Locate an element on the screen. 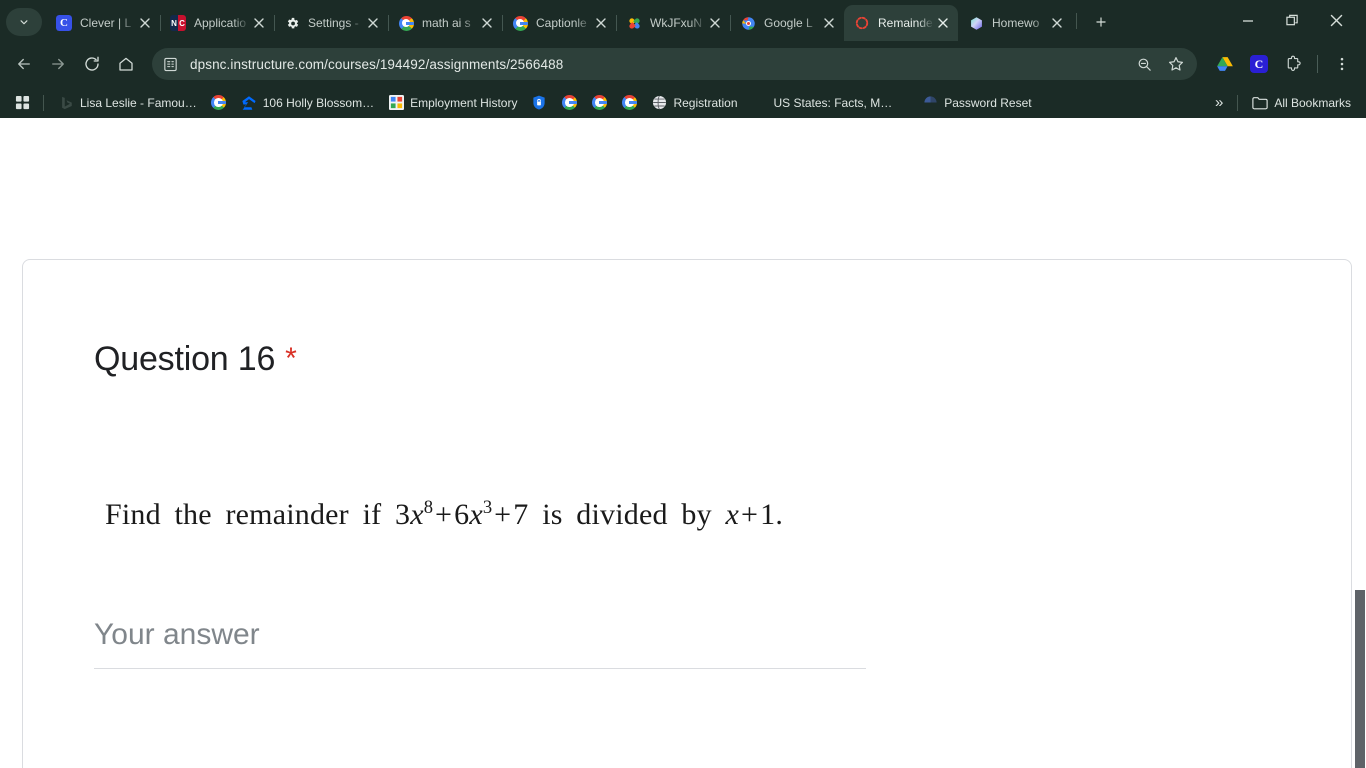 Image resolution: width=1366 pixels, height=768 pixels. home-button is located at coordinates (126, 64).